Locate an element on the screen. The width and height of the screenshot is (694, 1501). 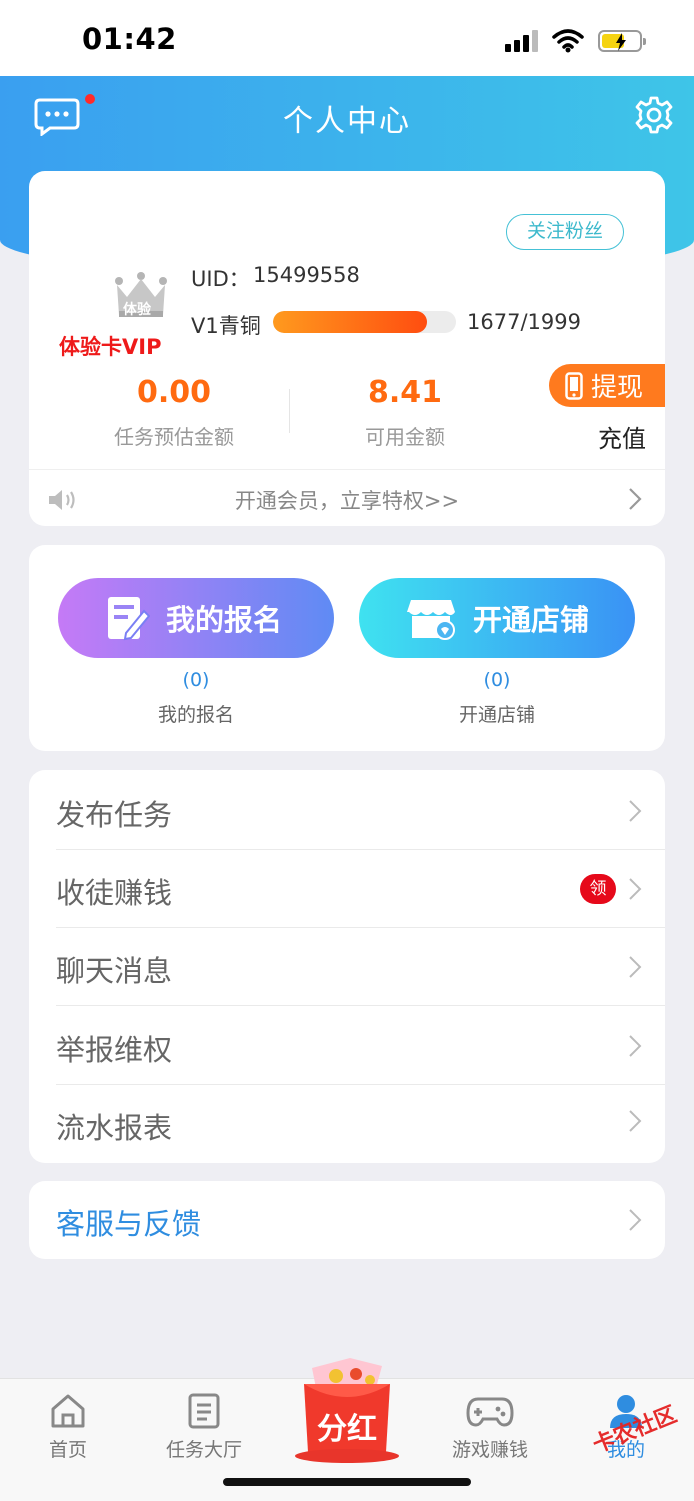
my-signup-caption: 我的报名 is located at coordinates (195, 715).